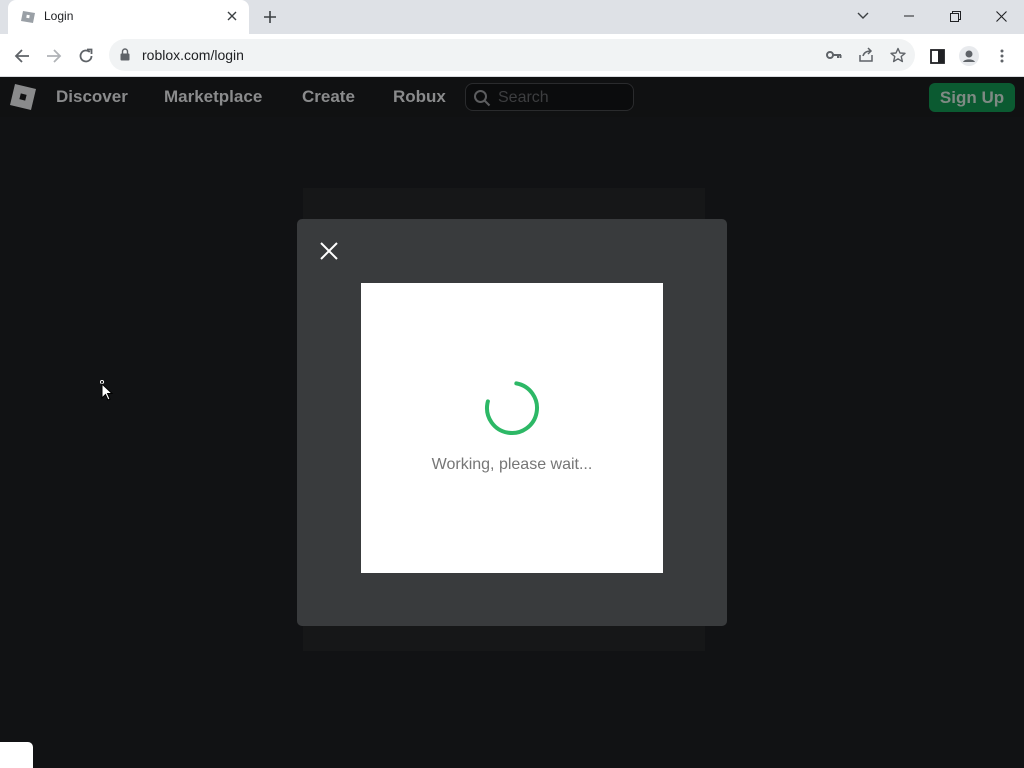  Describe the element at coordinates (909, 16) in the screenshot. I see `minimize-icon` at that location.